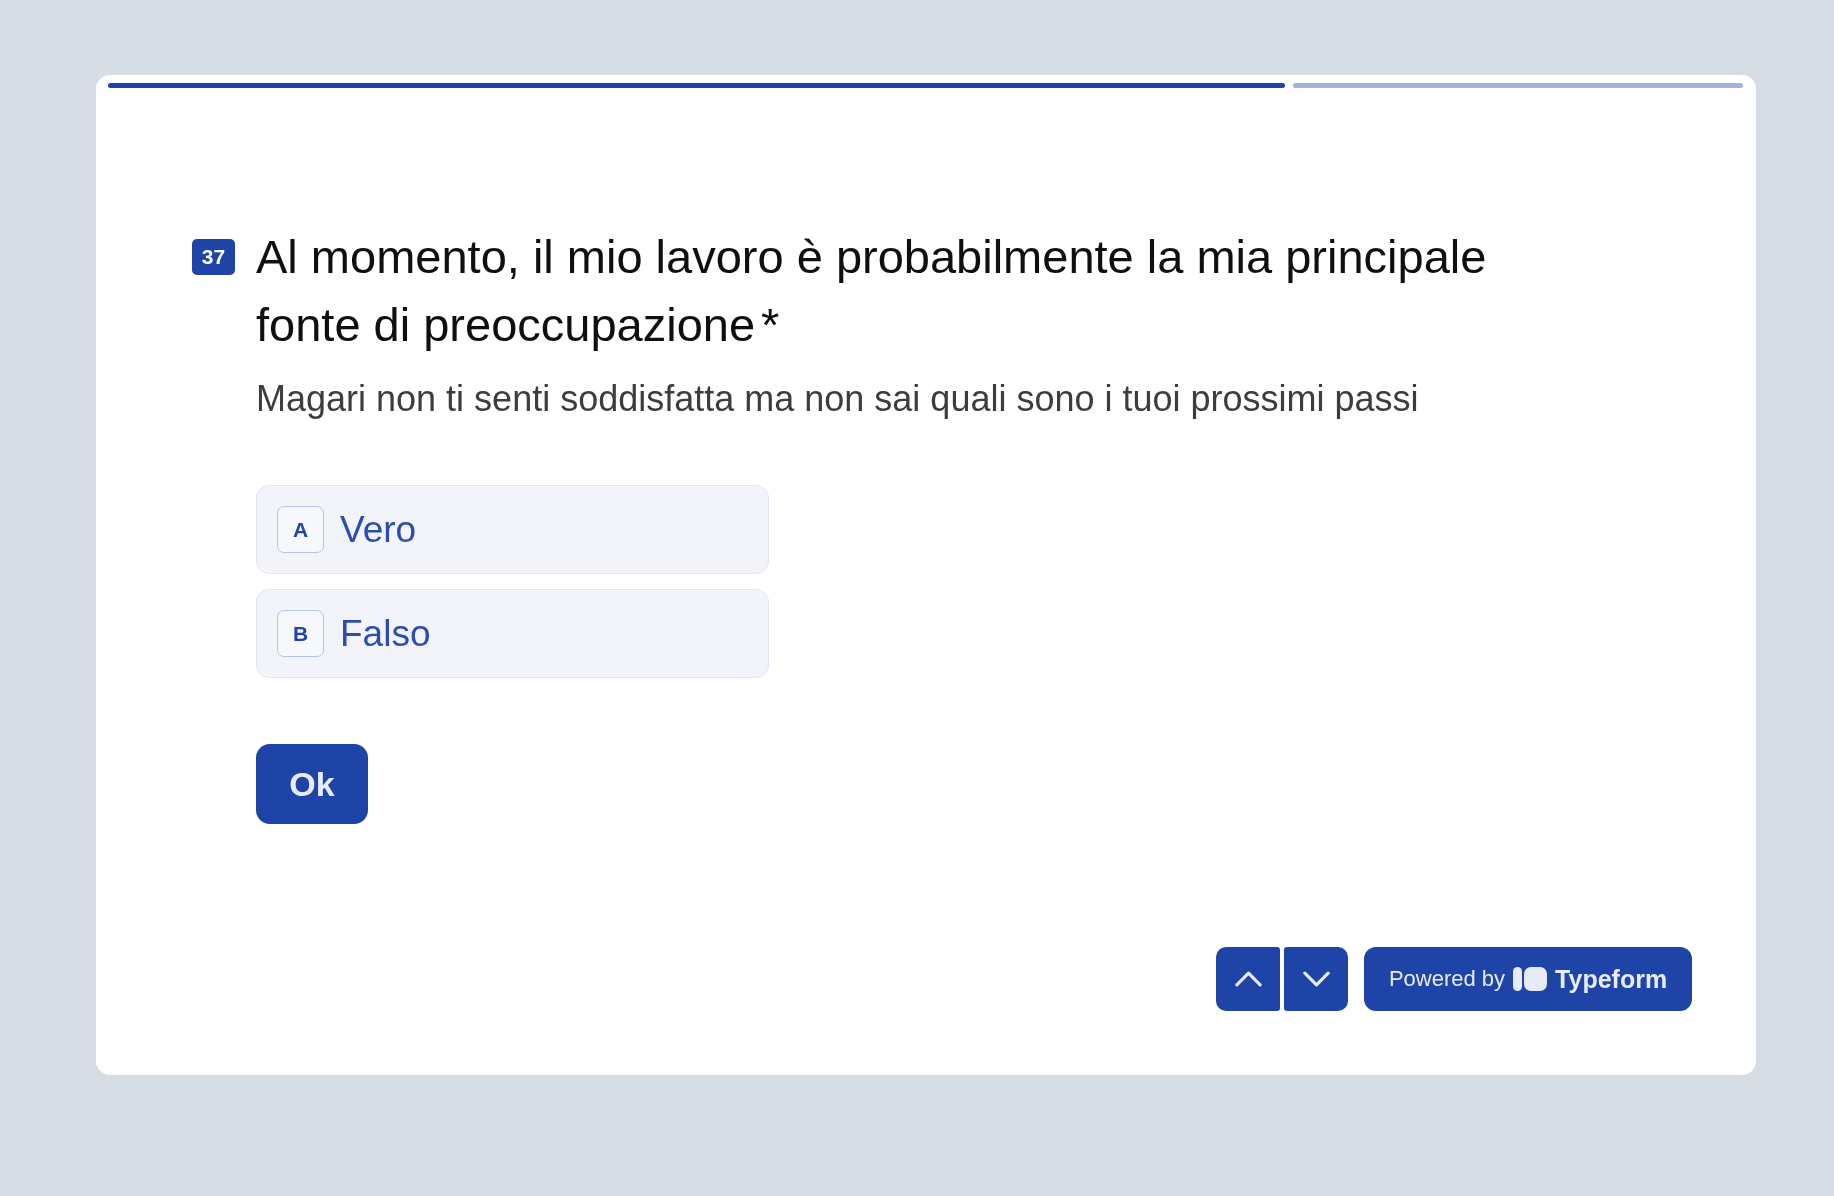  I want to click on ok-button: Ok, so click(312, 784).